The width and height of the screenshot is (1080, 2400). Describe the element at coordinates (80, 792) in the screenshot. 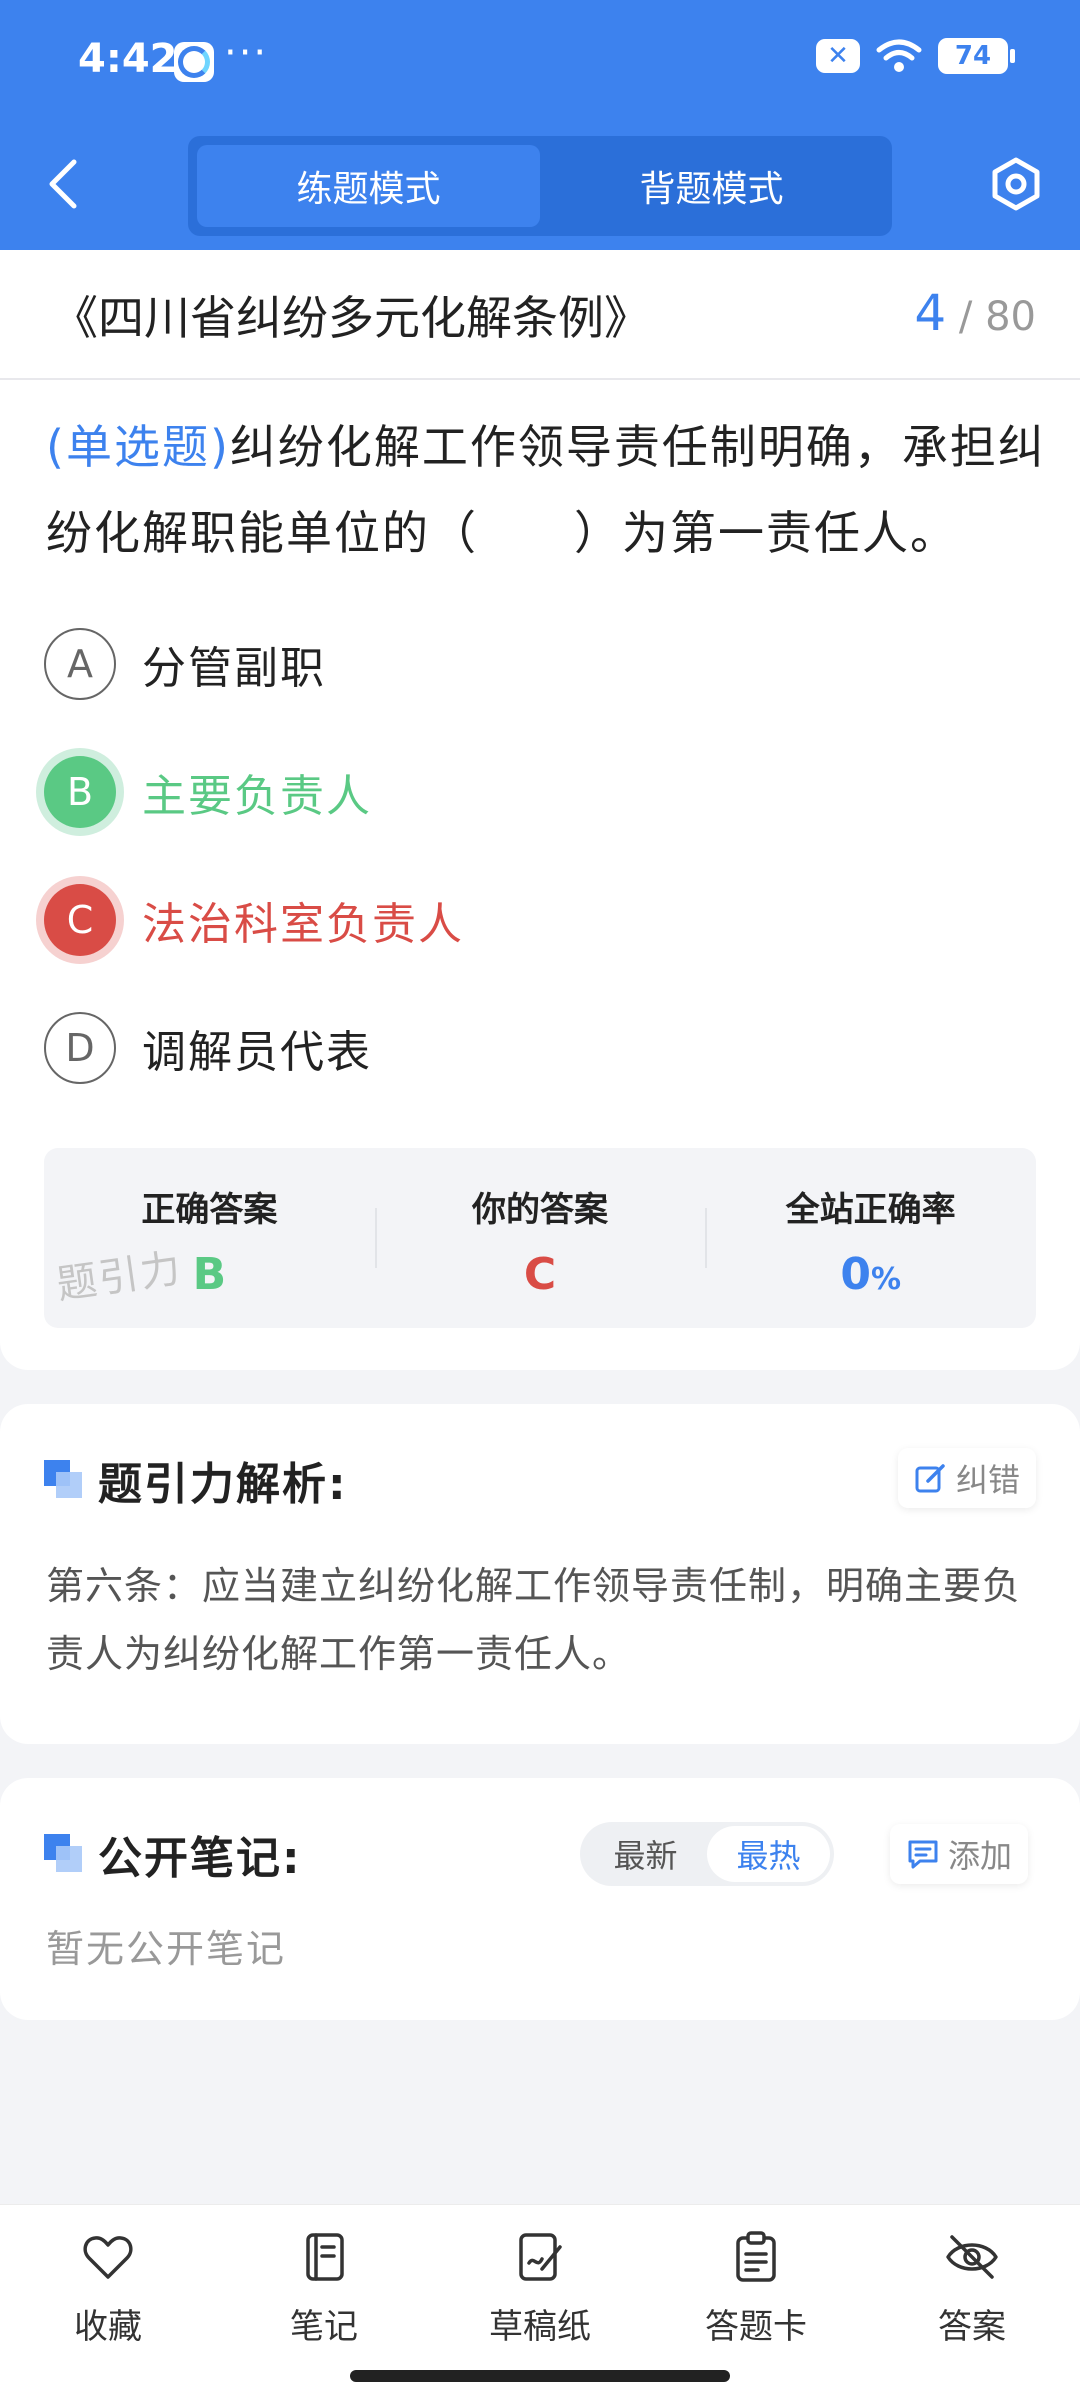

I see `option-letter: B` at that location.